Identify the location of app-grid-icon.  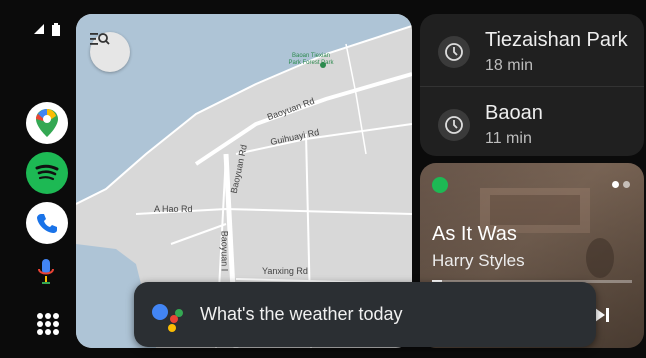
(48, 324).